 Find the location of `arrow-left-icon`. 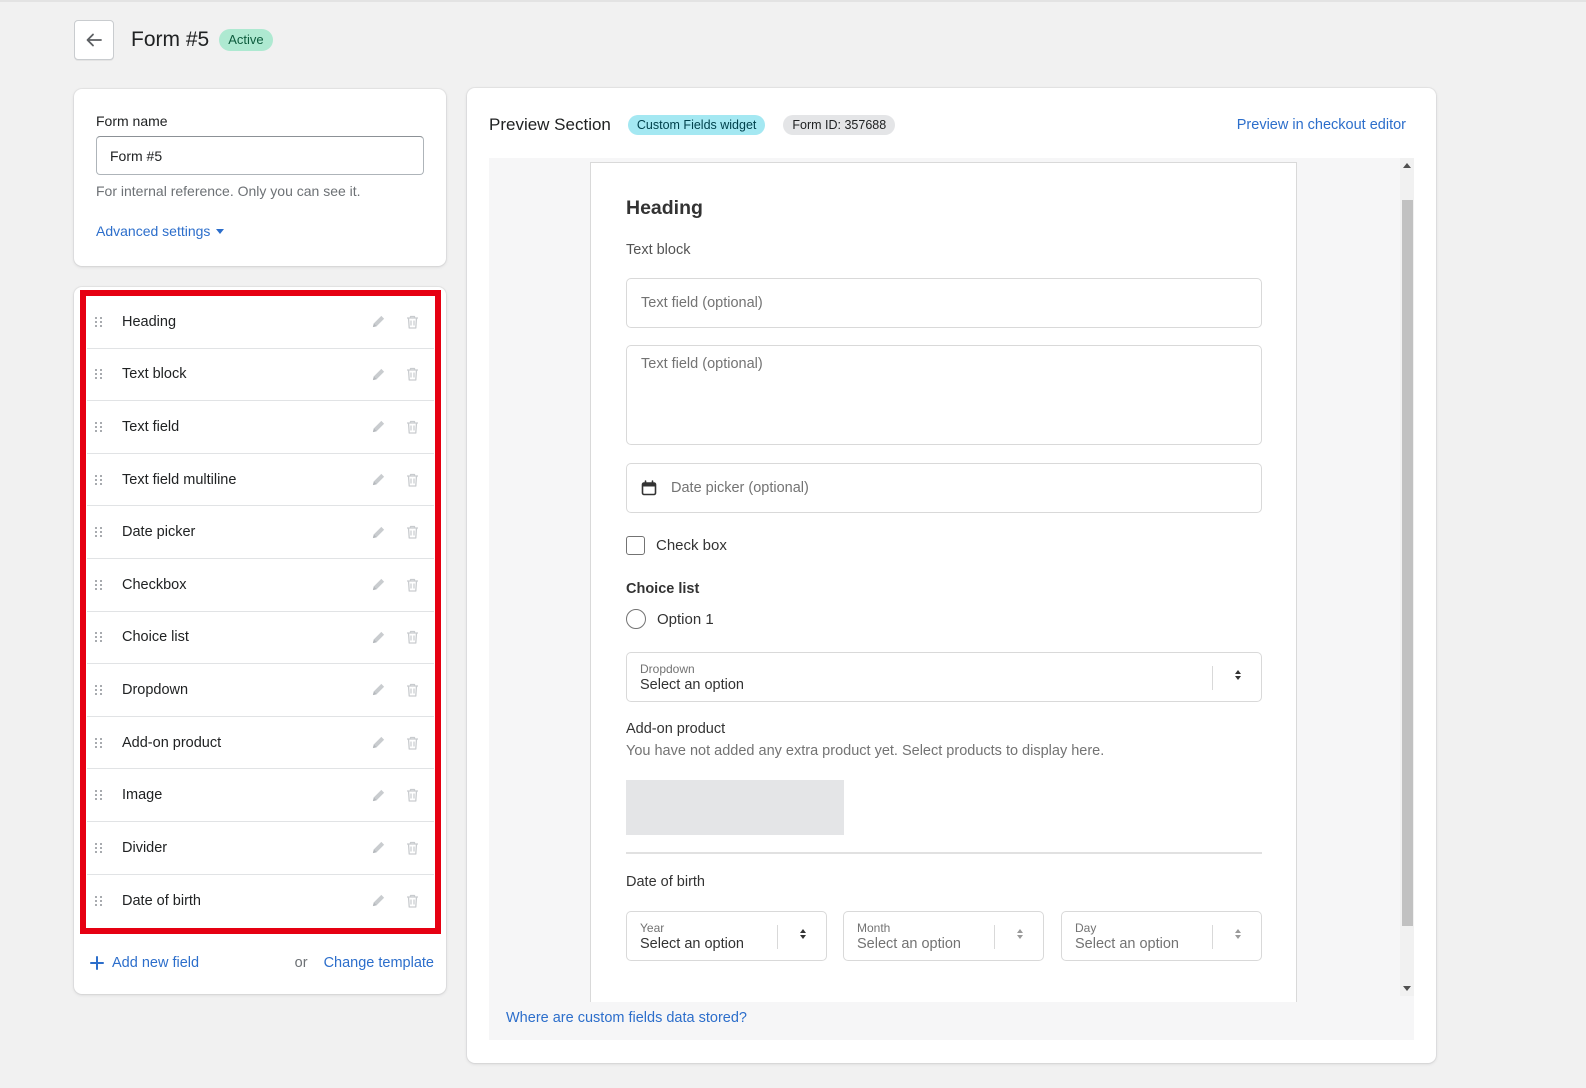

arrow-left-icon is located at coordinates (94, 40).